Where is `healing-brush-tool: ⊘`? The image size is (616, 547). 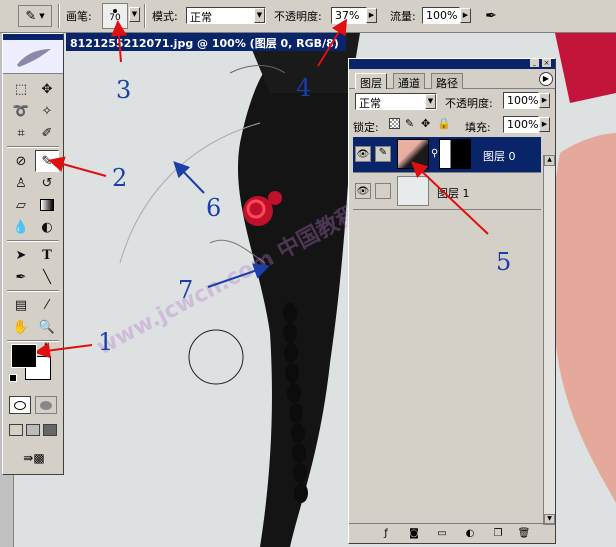 healing-brush-tool: ⊘ is located at coordinates (21, 161).